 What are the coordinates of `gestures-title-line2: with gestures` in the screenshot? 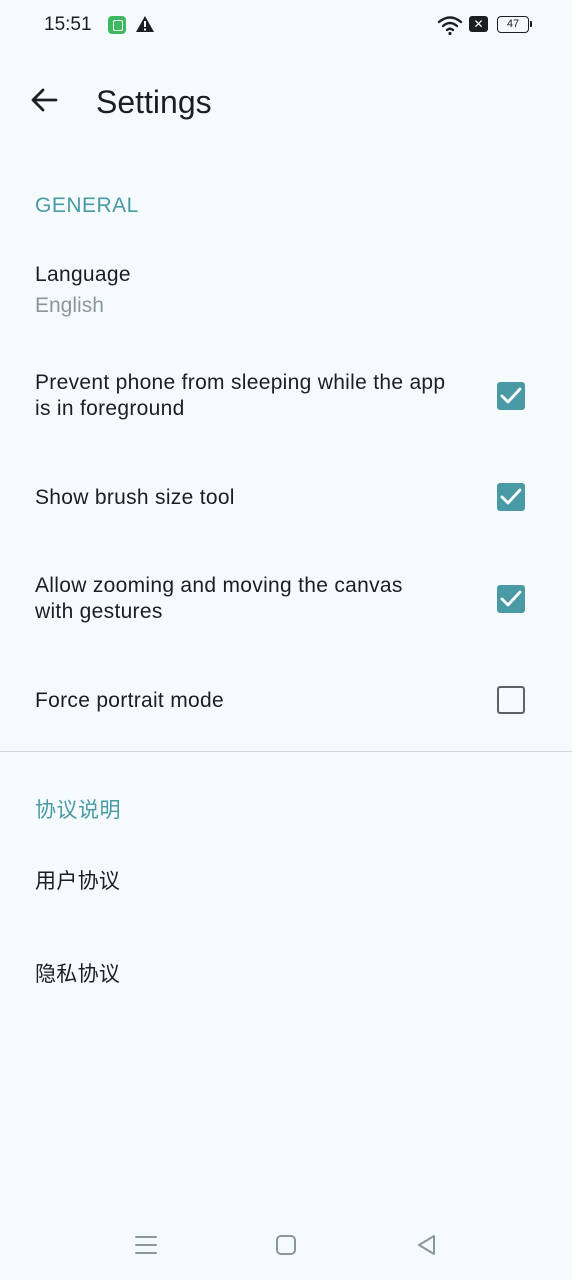 It's located at (99, 611).